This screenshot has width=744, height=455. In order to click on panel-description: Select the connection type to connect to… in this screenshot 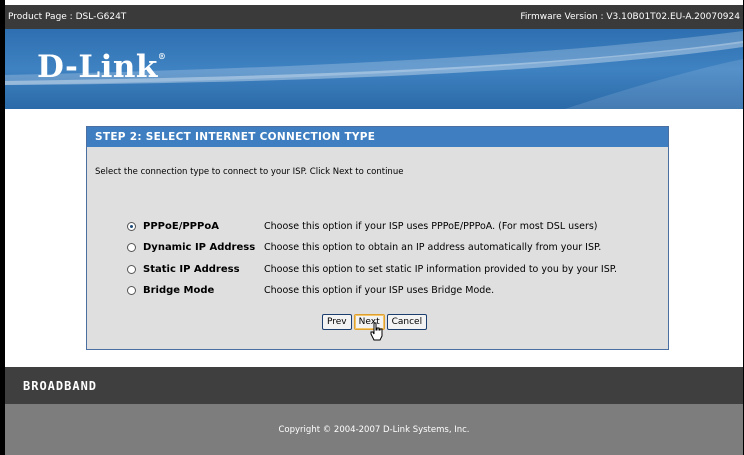, I will do `click(249, 172)`.